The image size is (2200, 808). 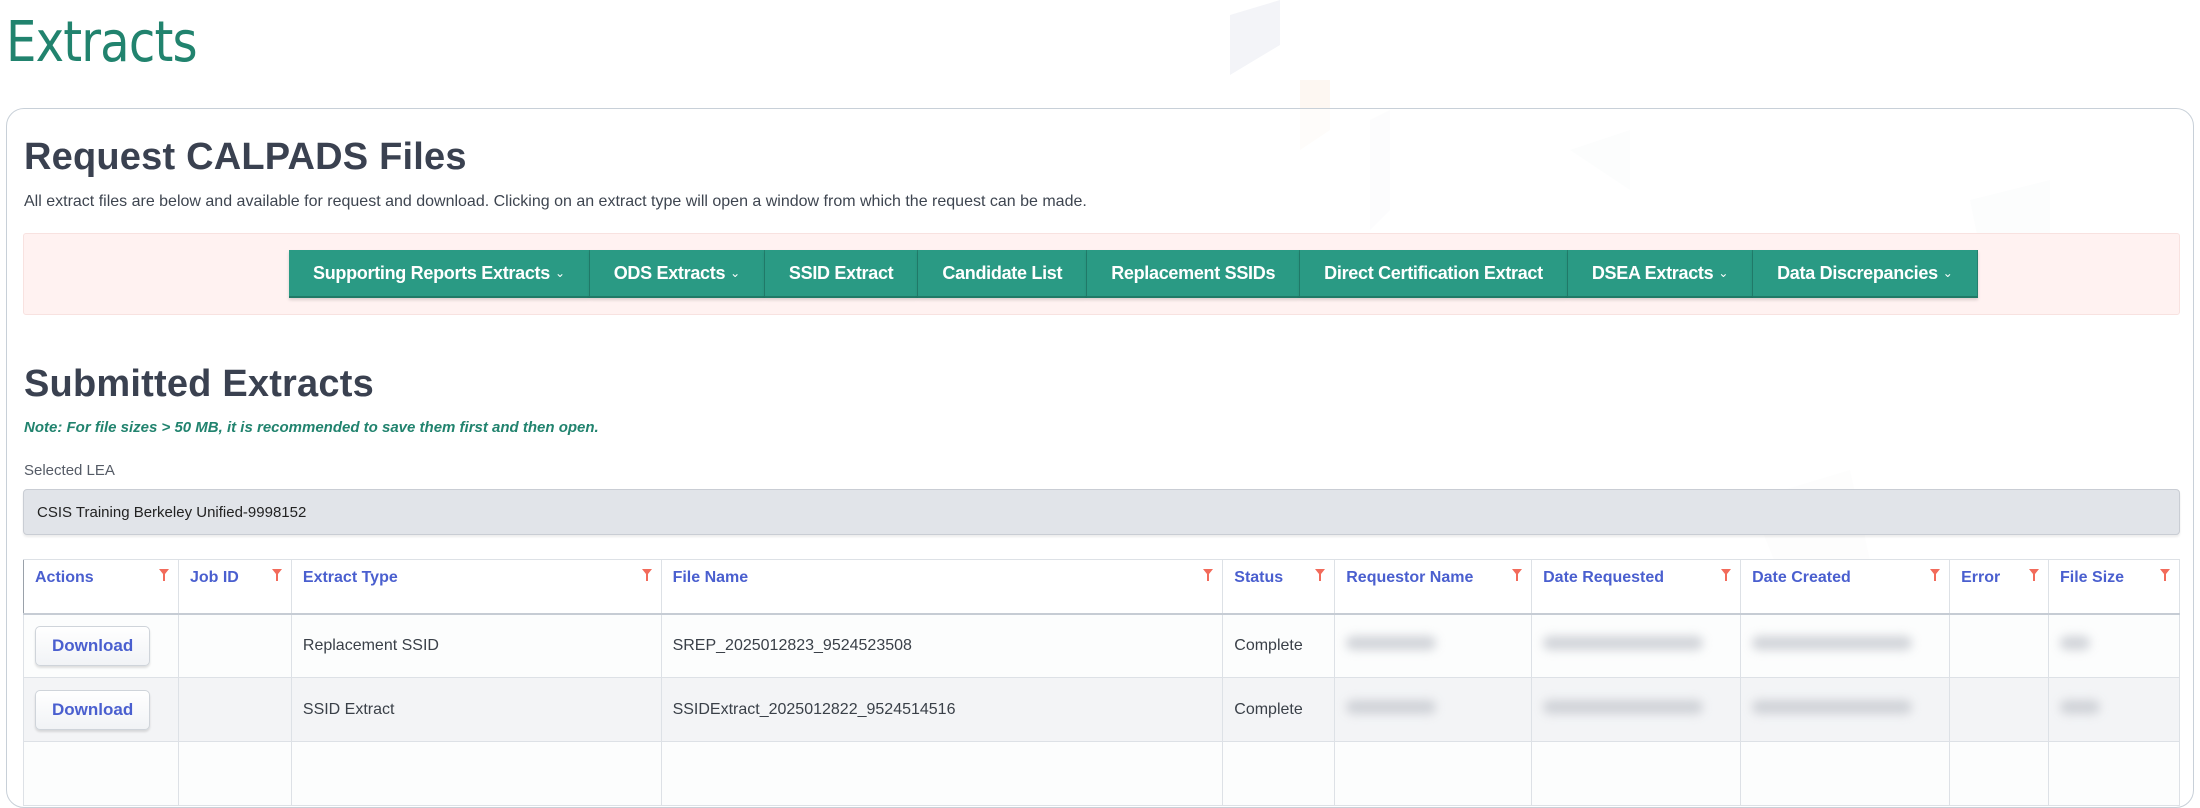 I want to click on button-label: Direct Certification Extract, so click(x=1433, y=272).